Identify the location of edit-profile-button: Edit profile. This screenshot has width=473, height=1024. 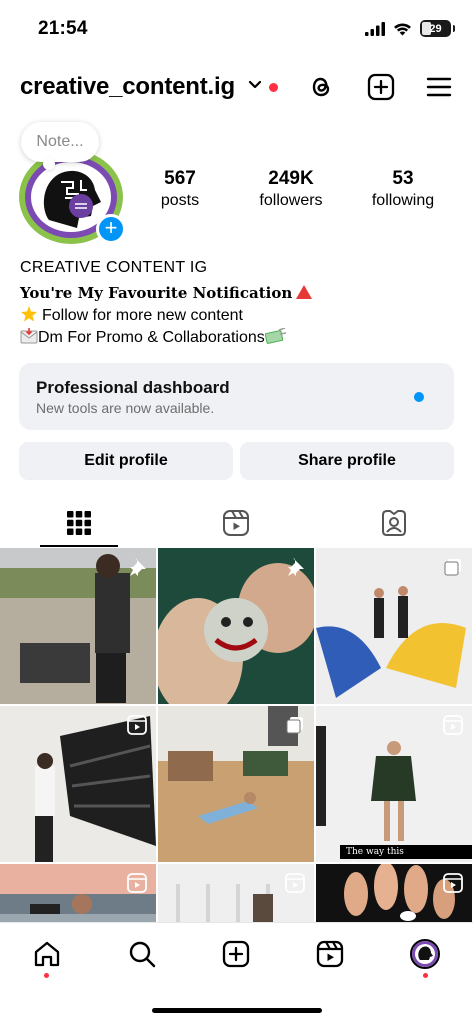
(126, 461).